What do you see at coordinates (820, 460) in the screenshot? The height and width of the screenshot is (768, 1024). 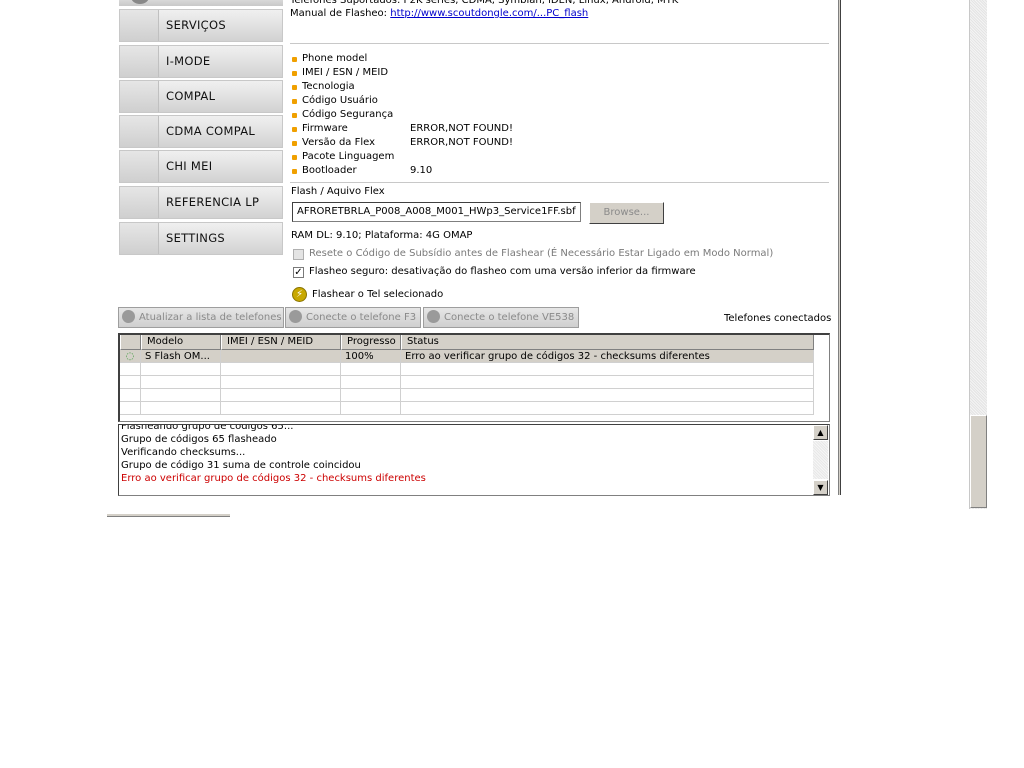 I see `scrollbar-track` at bounding box center [820, 460].